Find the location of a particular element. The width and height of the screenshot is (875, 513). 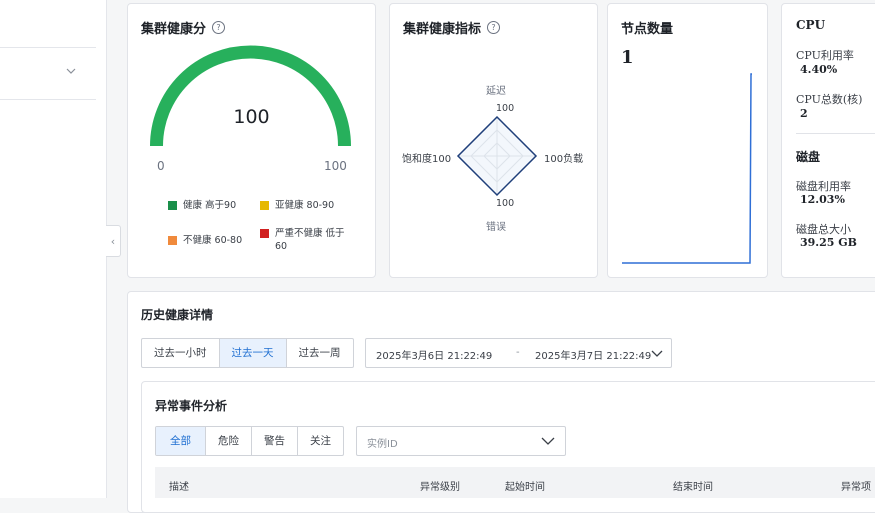

range-last-day-button: 过去一天 is located at coordinates (253, 353).